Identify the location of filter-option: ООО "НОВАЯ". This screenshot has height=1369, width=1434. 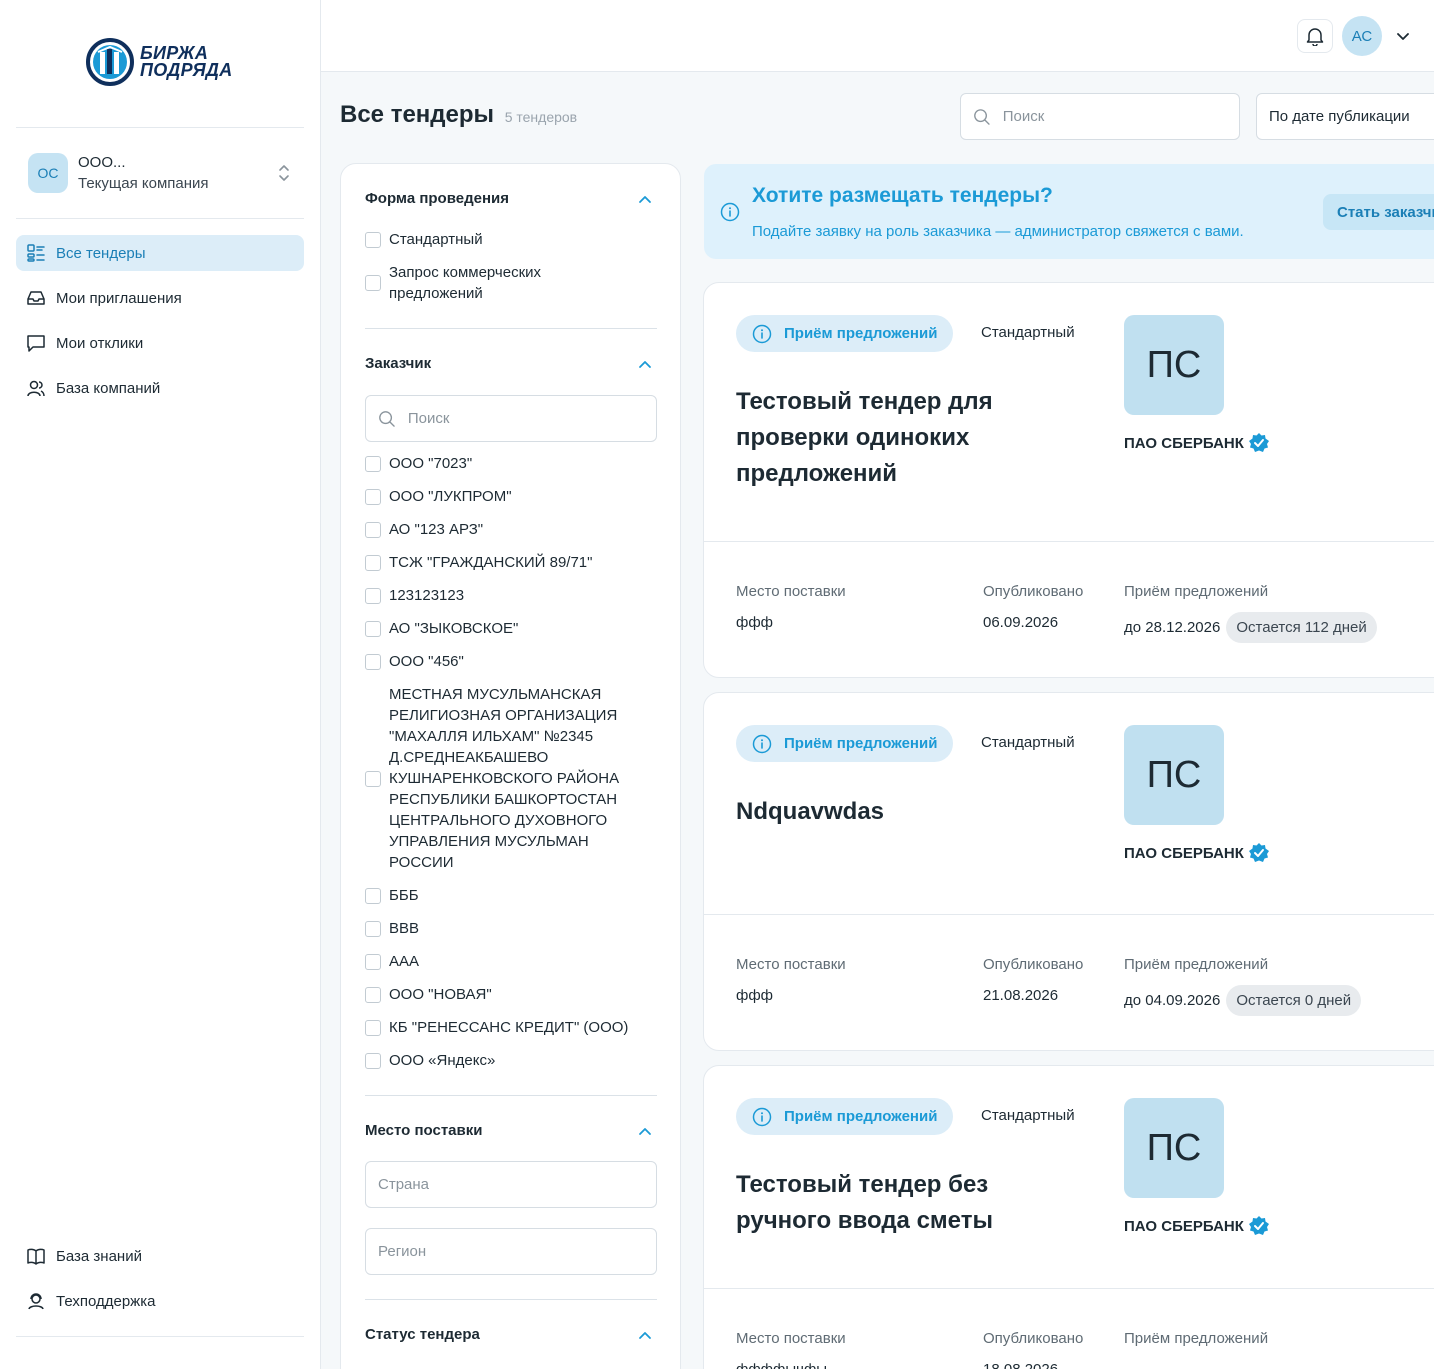
(511, 994).